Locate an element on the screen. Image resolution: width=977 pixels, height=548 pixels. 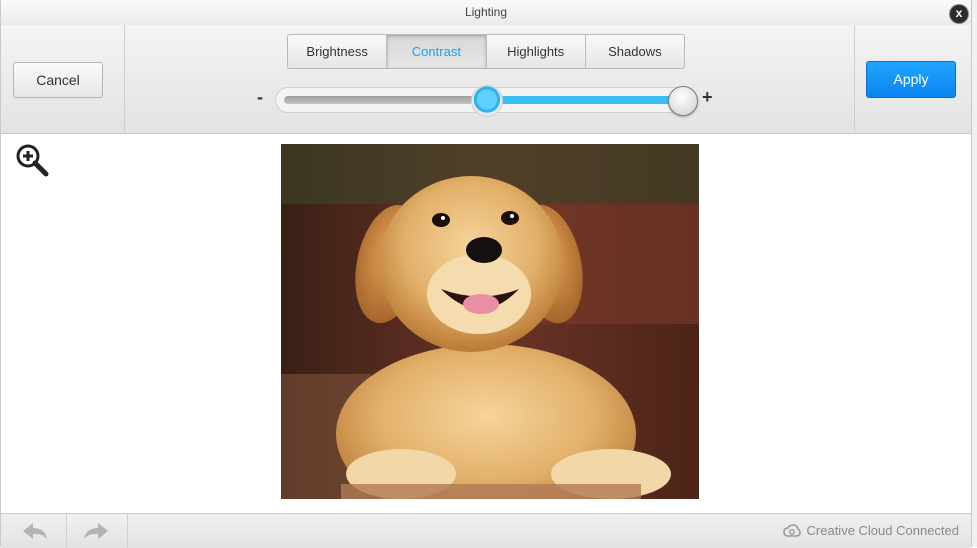
creative-cloud-status: Creative Cloud Connected is located at coordinates (870, 530).